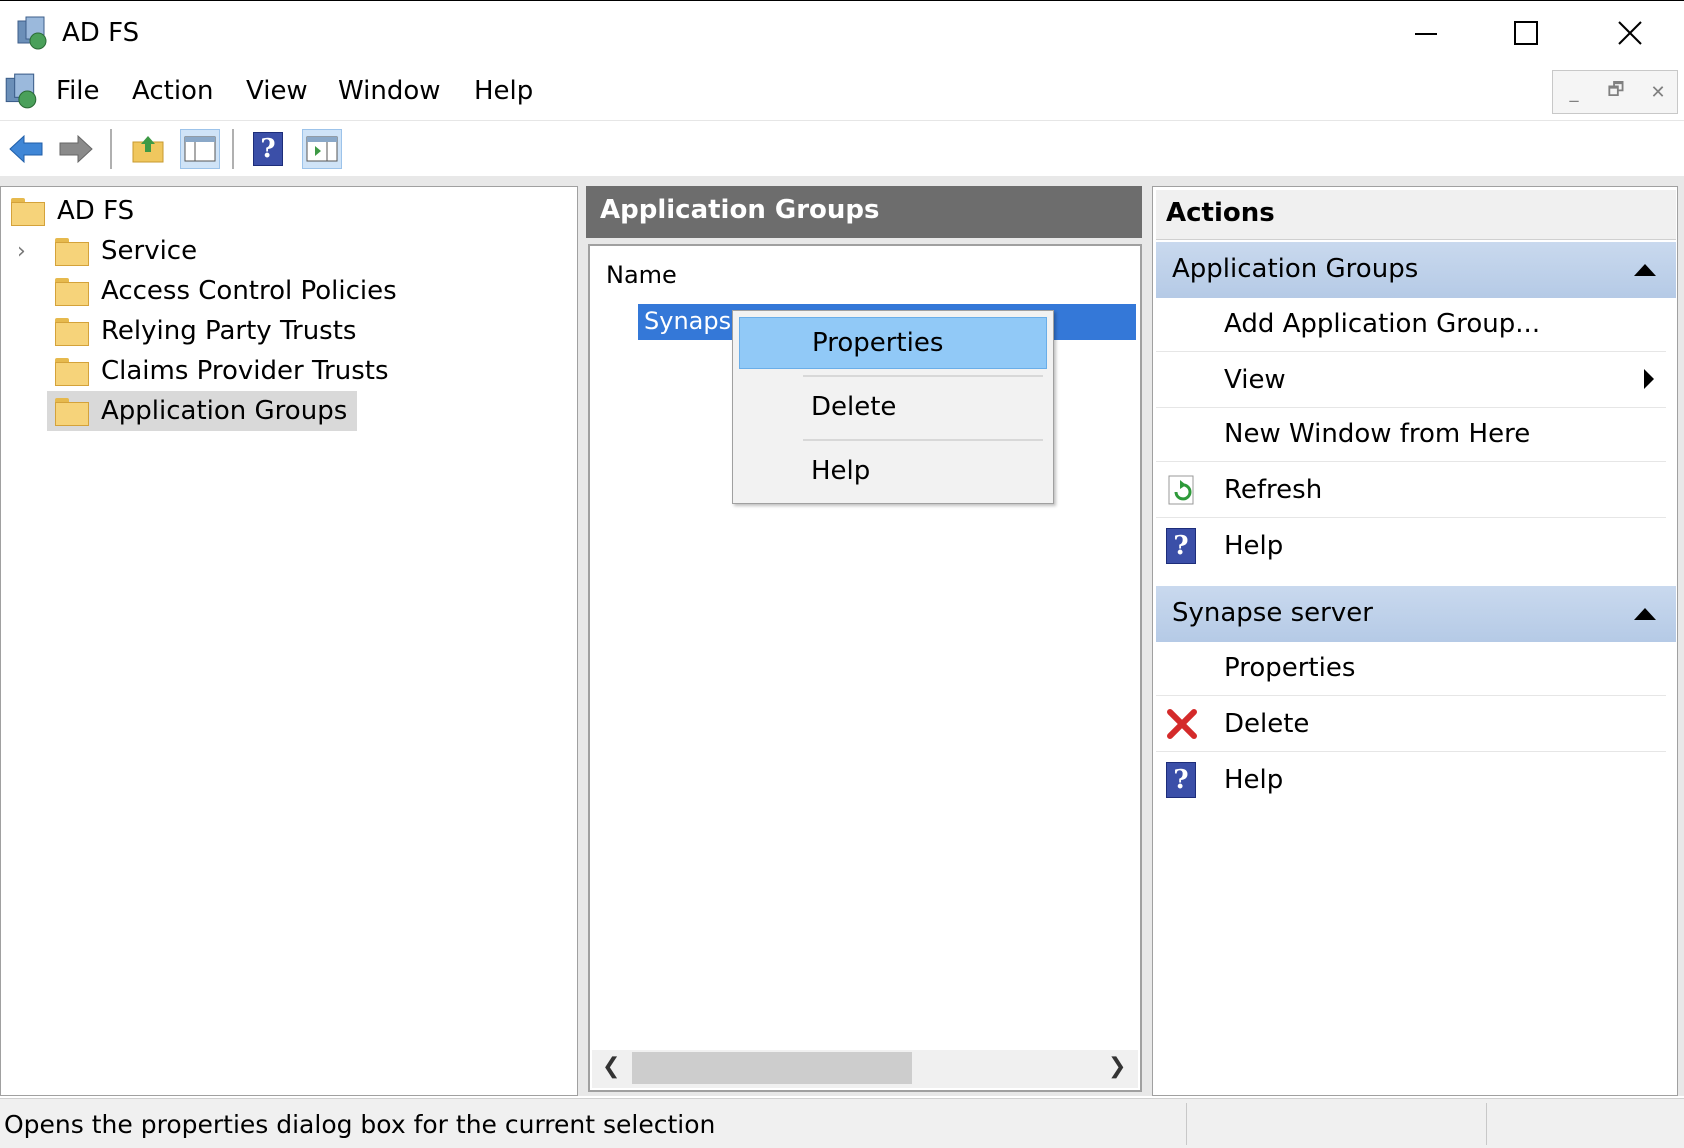  I want to click on column-header-name: Name, so click(641, 275).